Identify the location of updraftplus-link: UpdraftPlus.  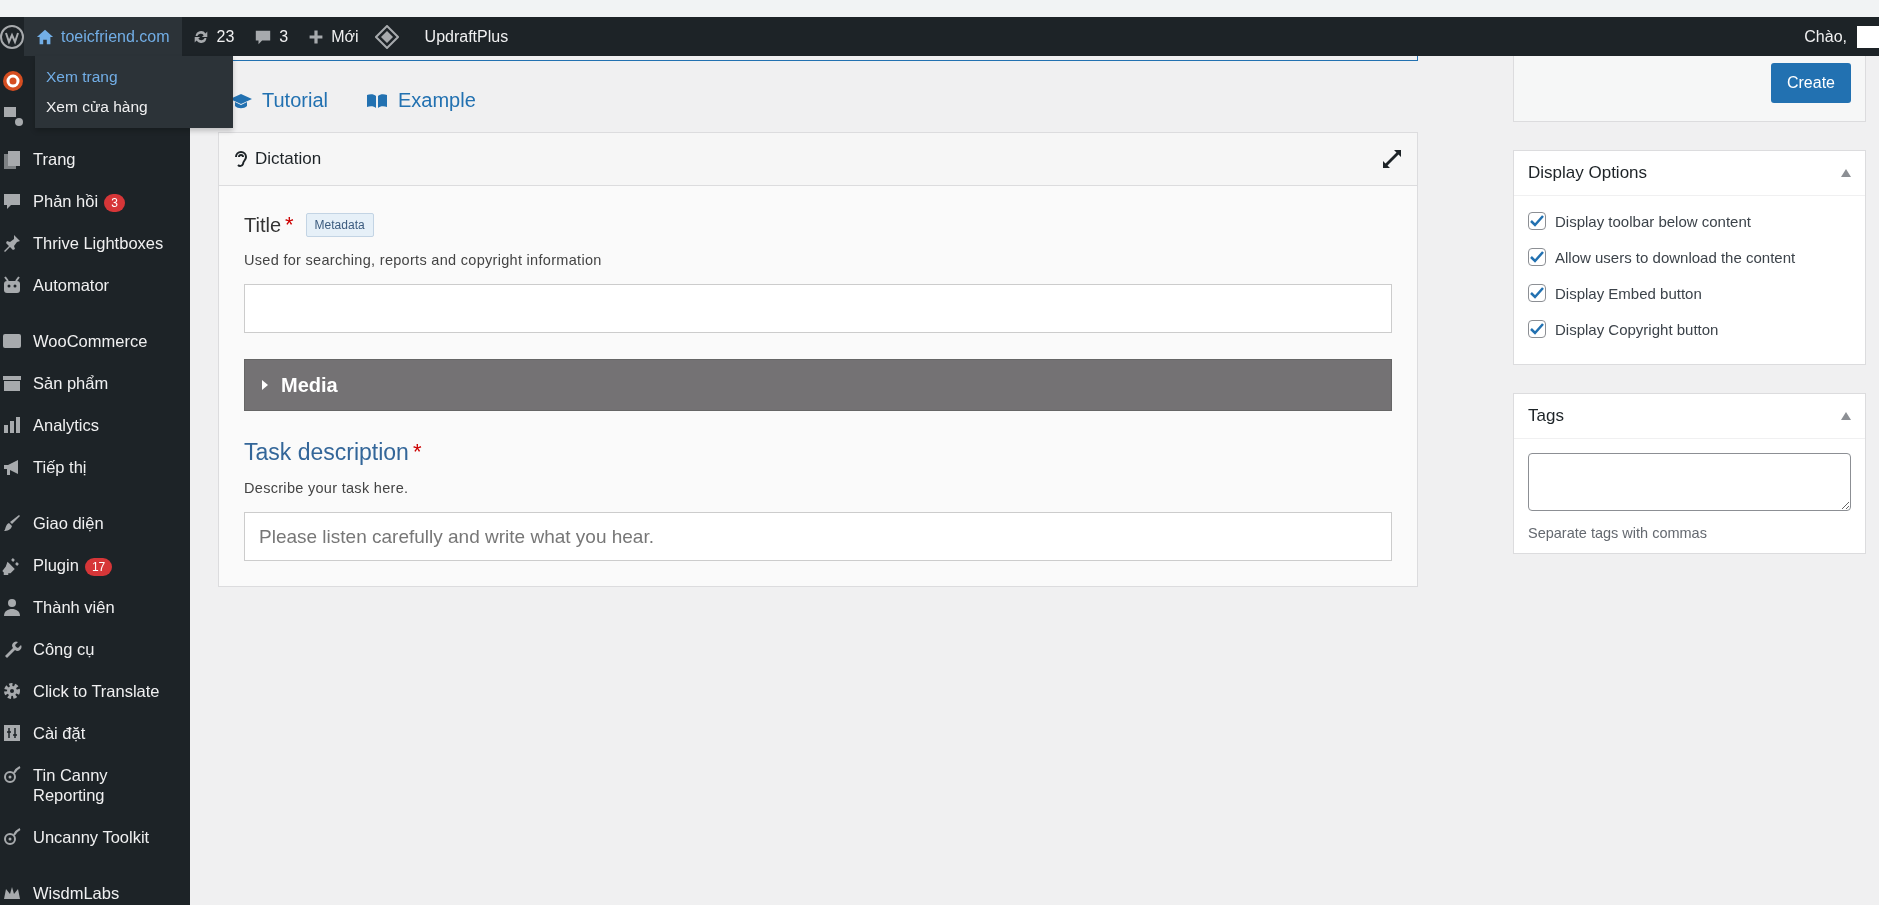
(466, 36).